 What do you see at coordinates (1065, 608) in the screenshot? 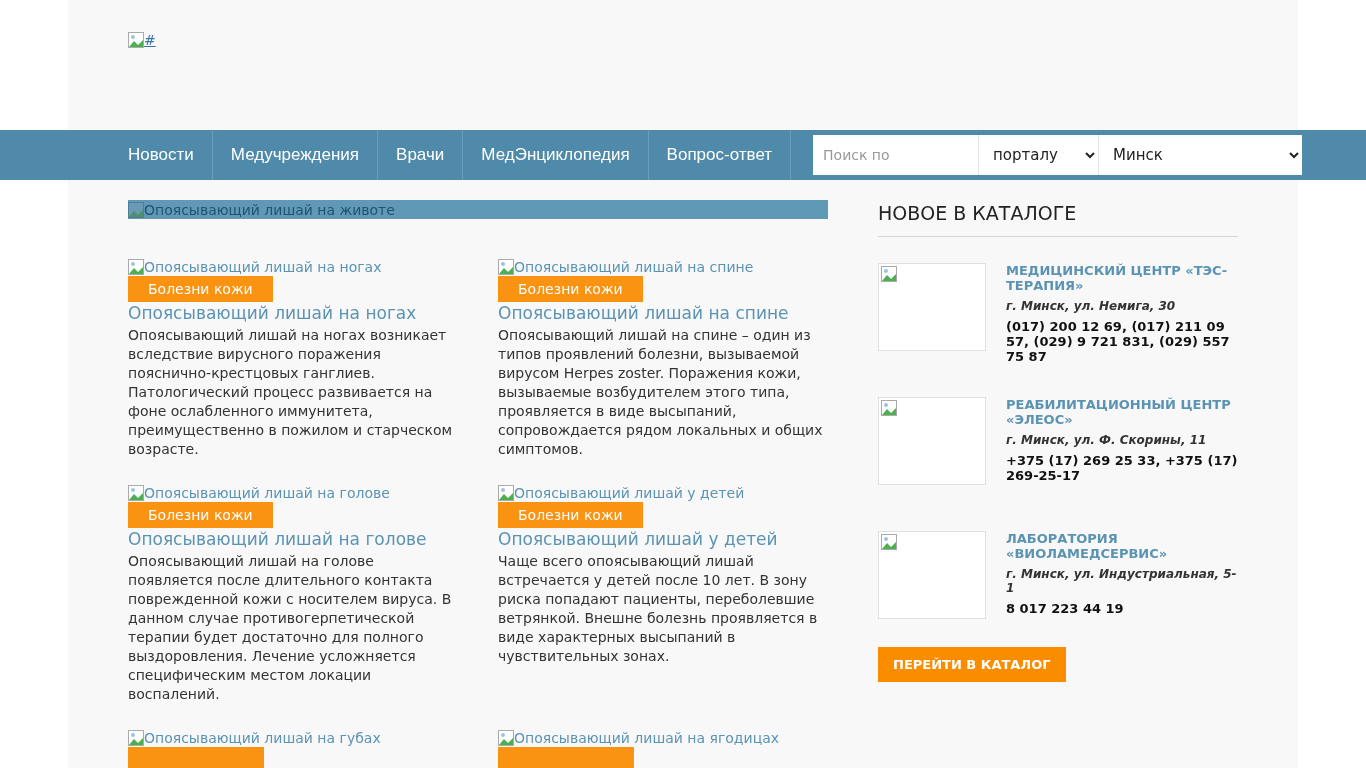
I see `clinic-phones: 8 017 223 44 19` at bounding box center [1065, 608].